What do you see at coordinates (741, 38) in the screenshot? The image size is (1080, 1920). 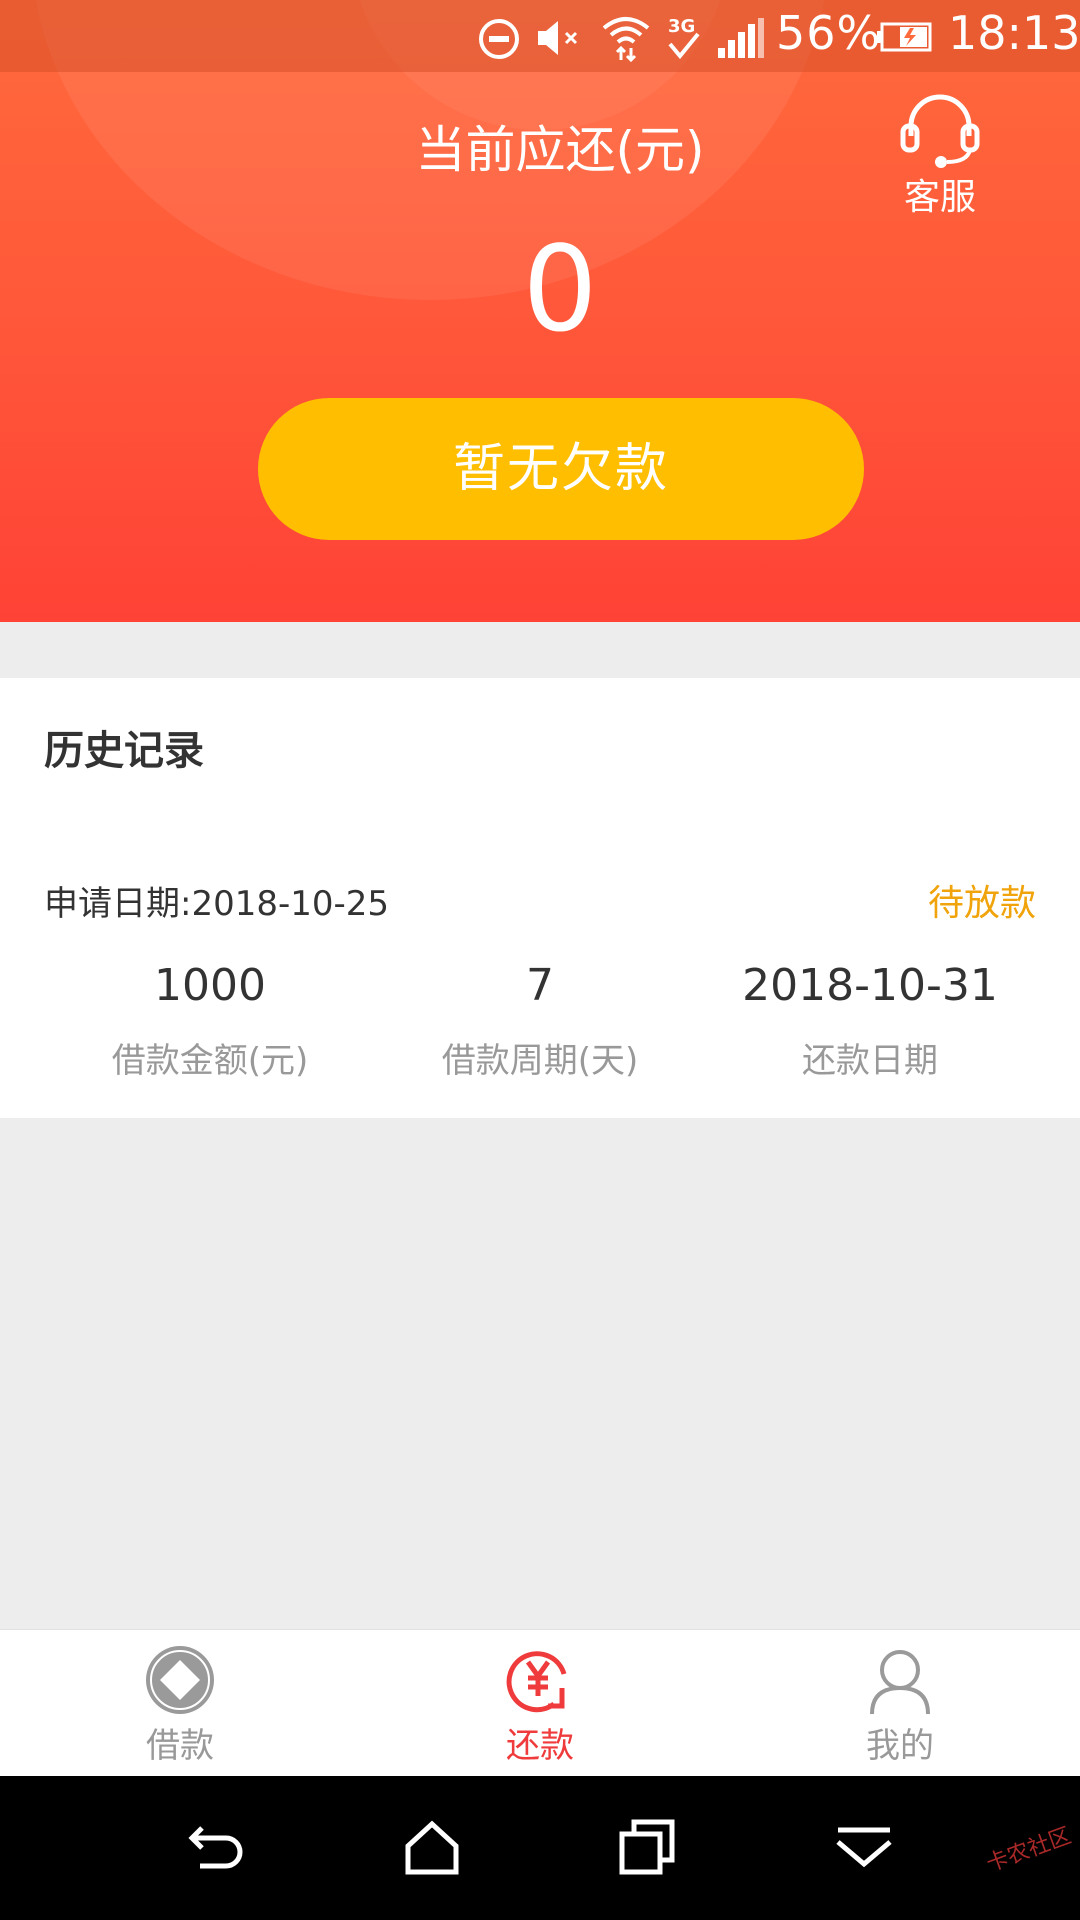 I see `cell-signal-icon` at bounding box center [741, 38].